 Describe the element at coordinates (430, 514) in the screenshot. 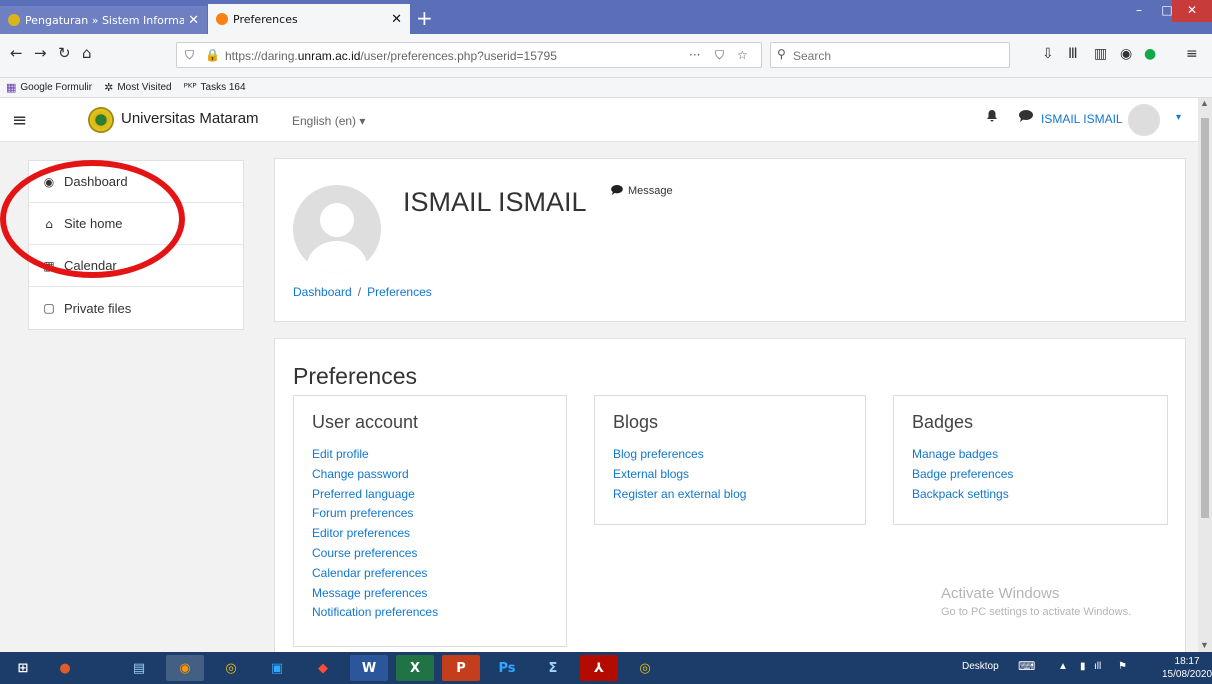

I see `forum-preferences-link: Forum preferences` at that location.